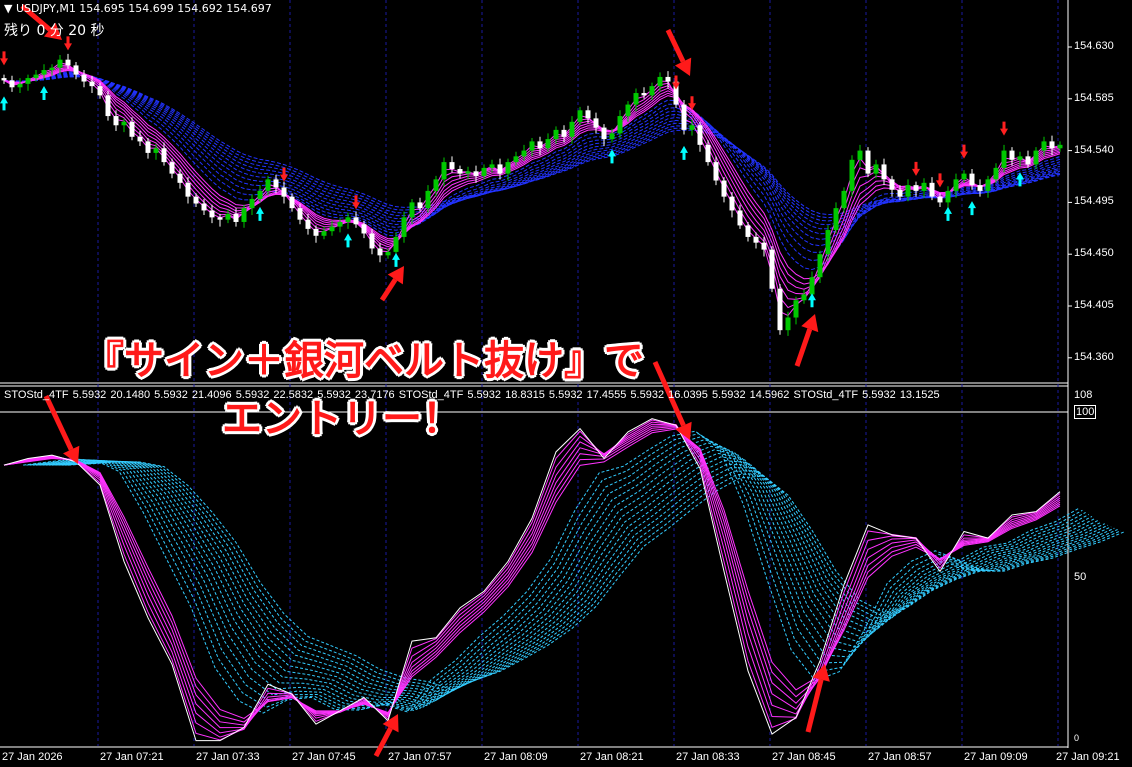 Image resolution: width=1132 pixels, height=767 pixels. I want to click on price-axis-label: 154.450, so click(1094, 253).